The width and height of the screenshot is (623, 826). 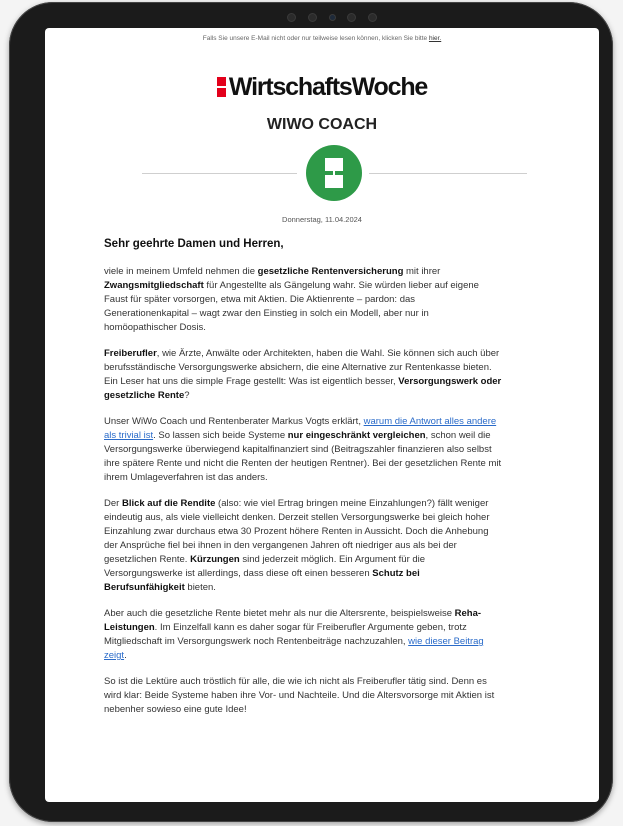 I want to click on greeting: Sehr geehrte Damen und Herren,, so click(x=194, y=244).